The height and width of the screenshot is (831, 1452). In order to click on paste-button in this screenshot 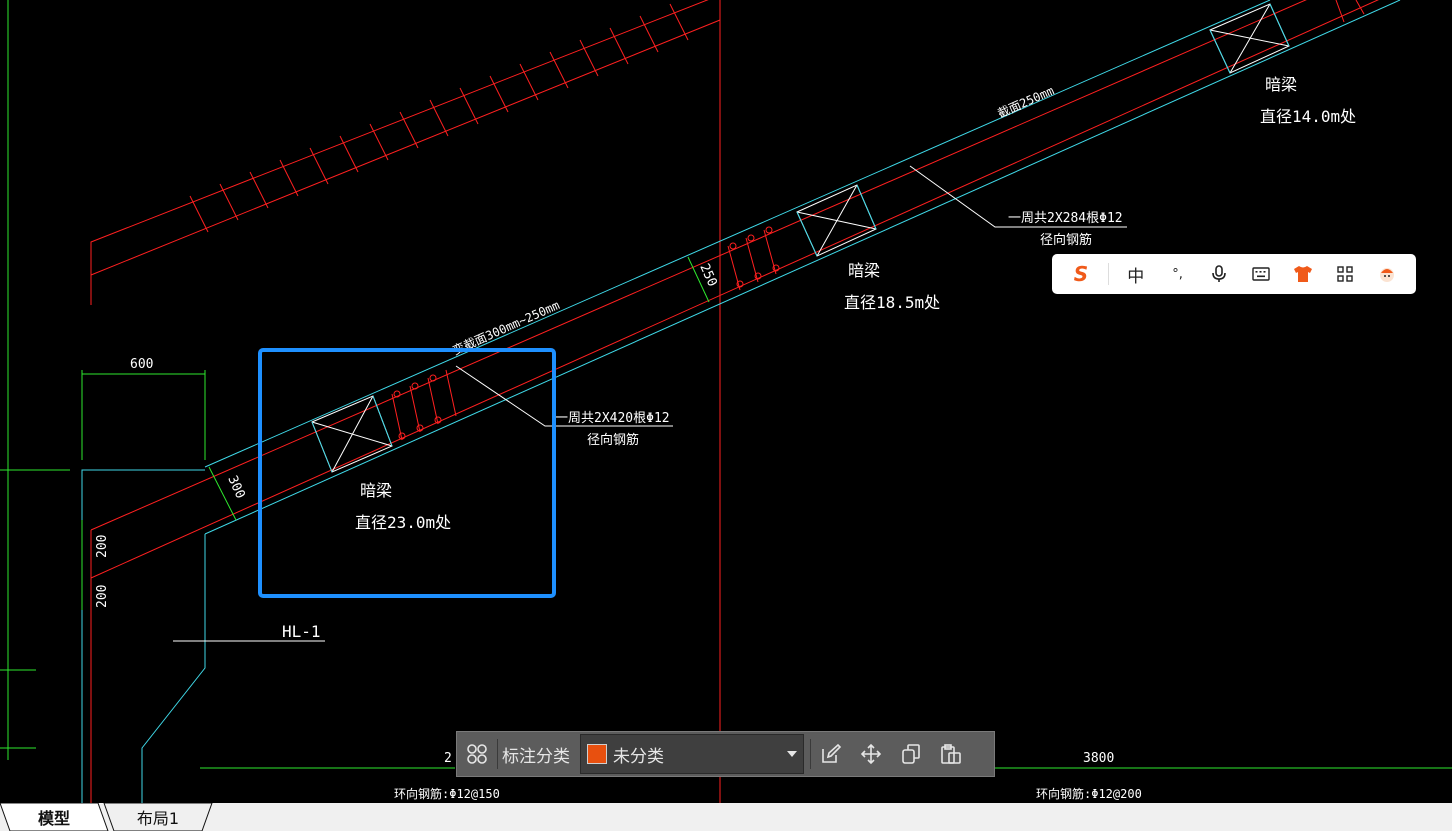, I will do `click(951, 754)`.